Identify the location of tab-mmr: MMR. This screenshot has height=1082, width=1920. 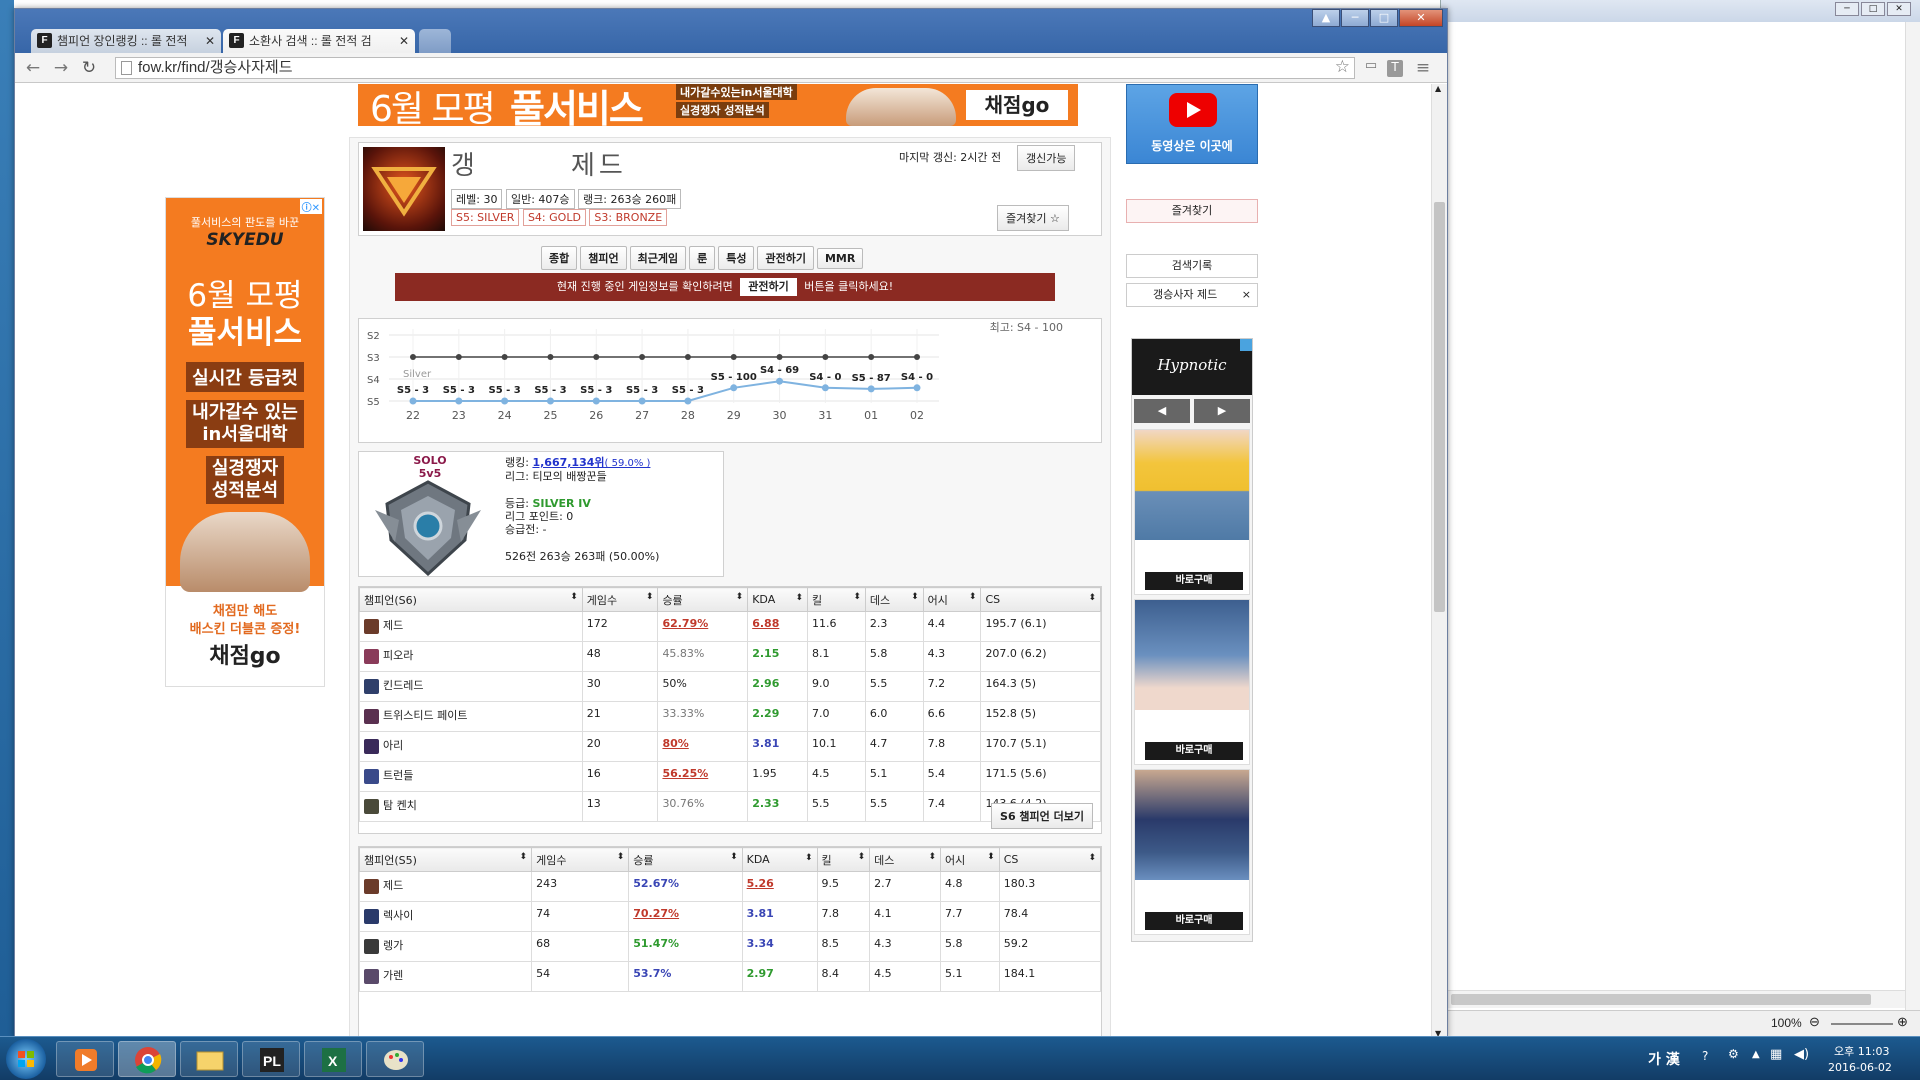
(840, 258).